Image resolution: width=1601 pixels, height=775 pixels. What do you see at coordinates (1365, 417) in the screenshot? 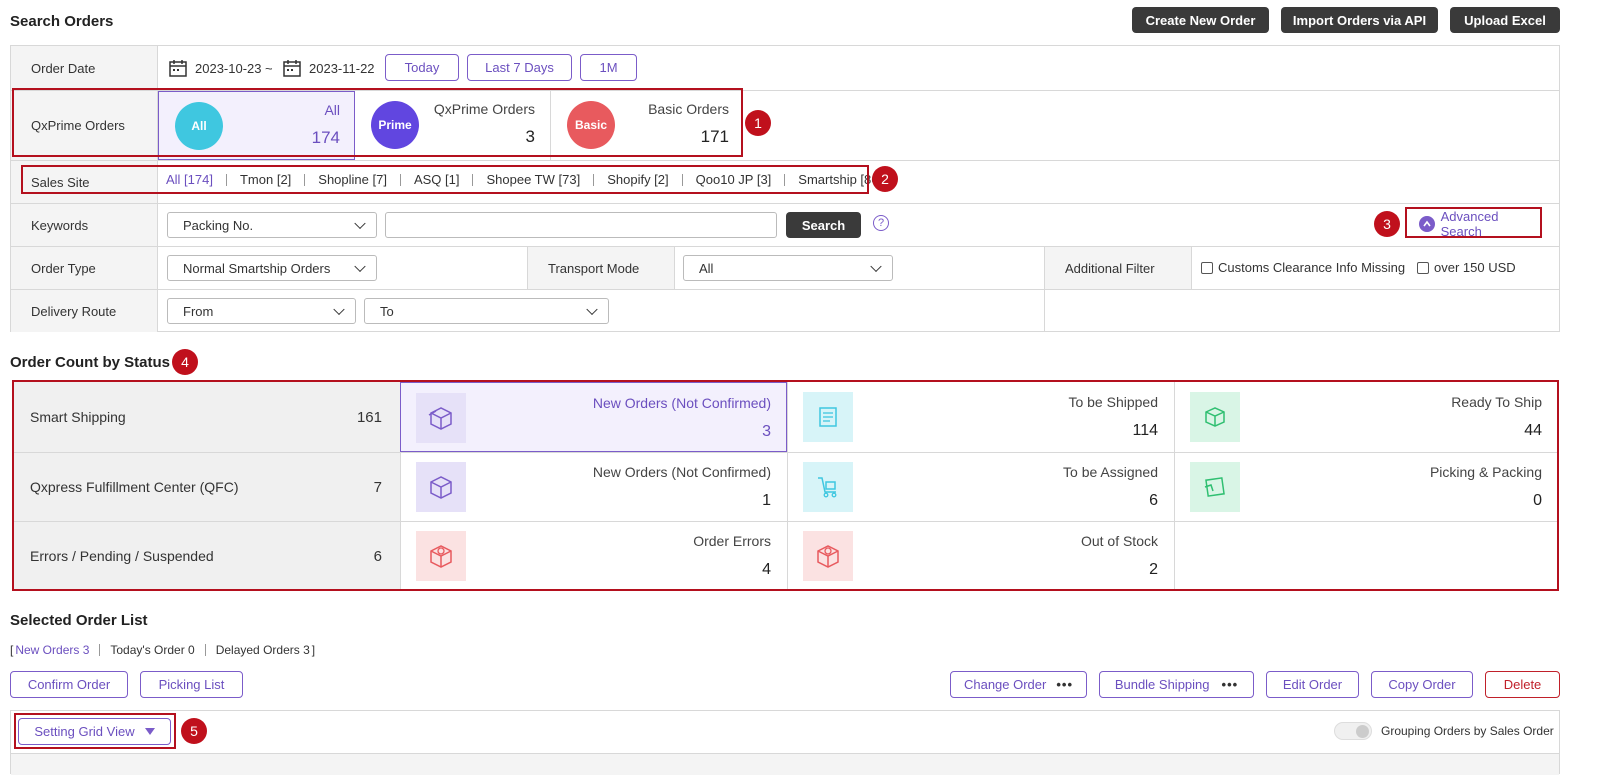
I see `status-cell-ready-to-ship: Ready To Ship 44` at bounding box center [1365, 417].